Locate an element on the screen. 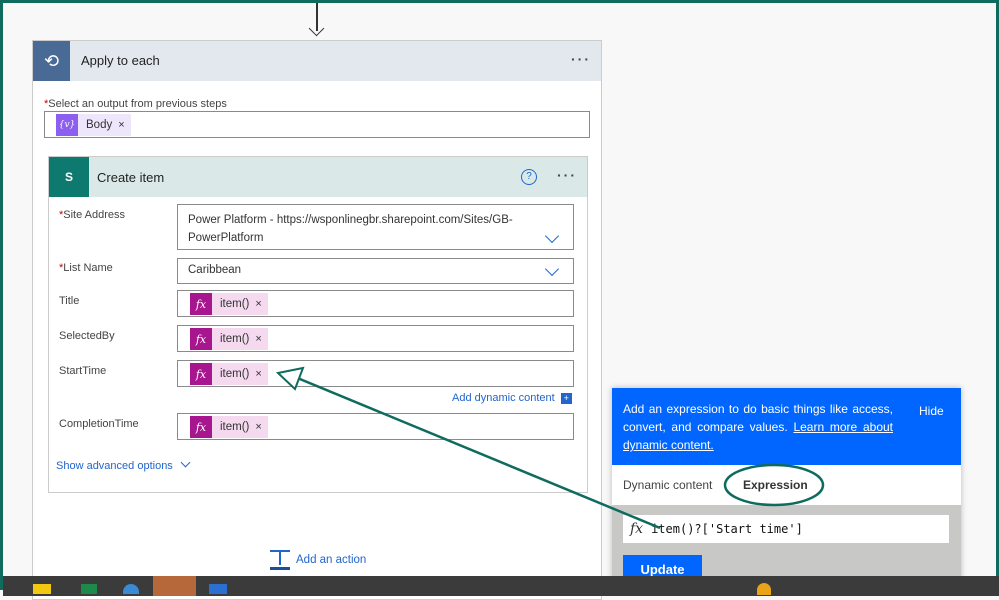  annotation-arrowhead is located at coordinates (290, 378).